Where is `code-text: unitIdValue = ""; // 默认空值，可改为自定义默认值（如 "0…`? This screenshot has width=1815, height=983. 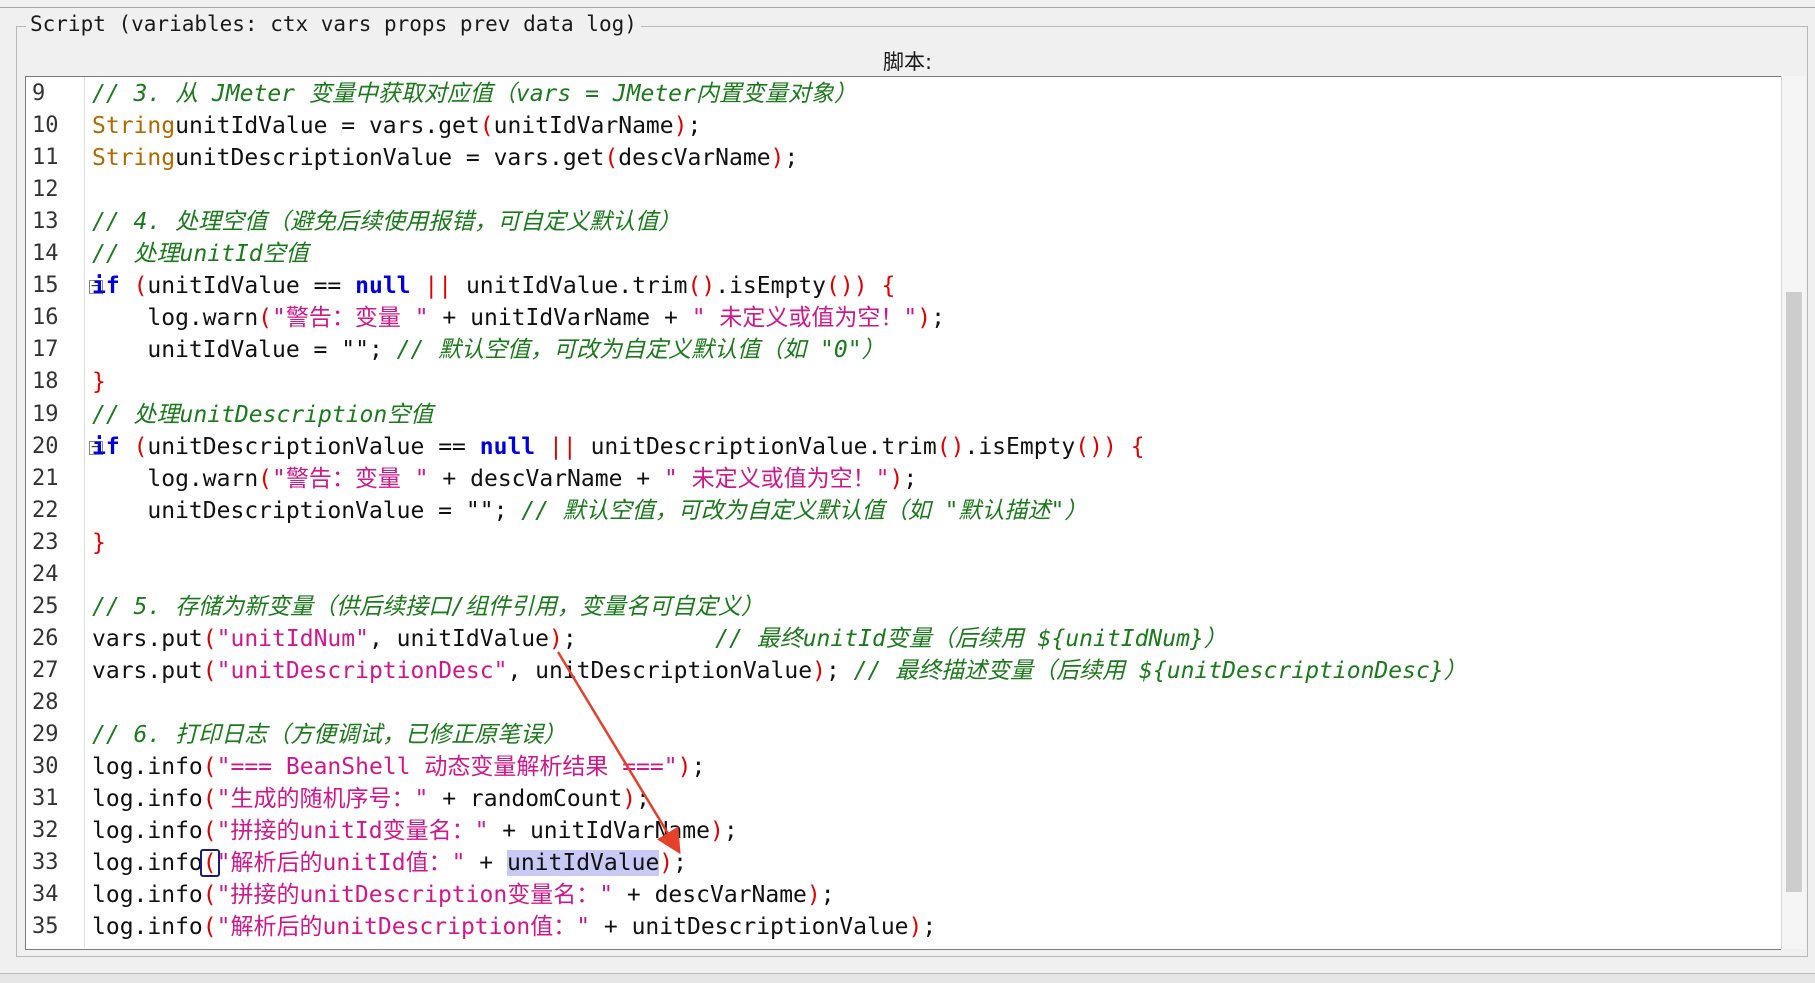 code-text: unitIdValue = ""; // 默认空值，可改为自定义默认值（如 "0… is located at coordinates (488, 350).